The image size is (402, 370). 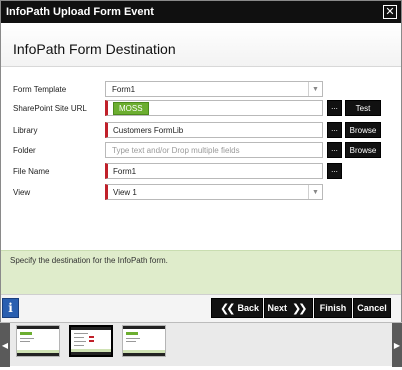 I want to click on library-field: Customers FormLib, so click(x=214, y=130).